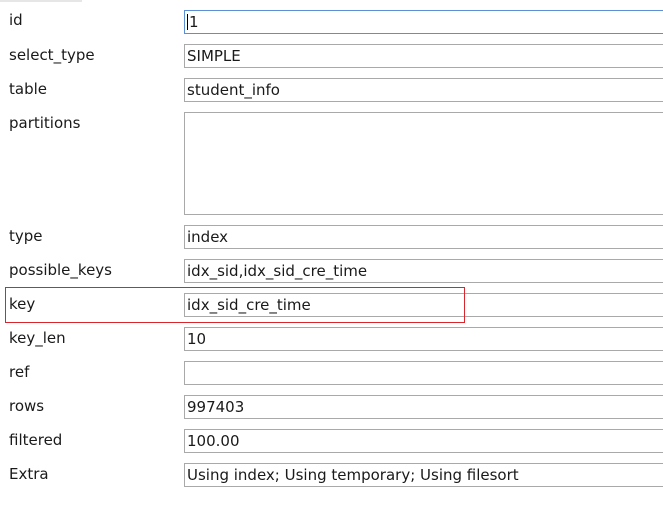 Image resolution: width=663 pixels, height=507 pixels. What do you see at coordinates (214, 56) in the screenshot?
I see `value-select-type: SIMPLE` at bounding box center [214, 56].